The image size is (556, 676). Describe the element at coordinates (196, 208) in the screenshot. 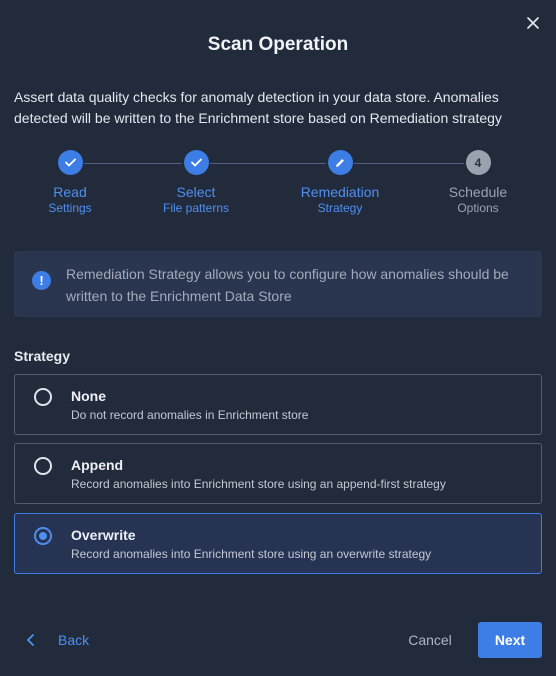

I see `step-sublabel: File patterns` at that location.